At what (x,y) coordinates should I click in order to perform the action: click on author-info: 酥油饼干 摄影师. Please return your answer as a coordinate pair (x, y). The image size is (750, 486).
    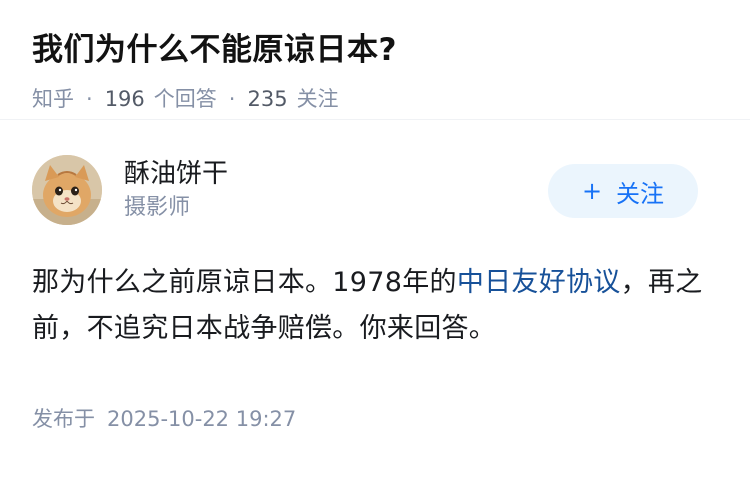
    Looking at the image, I should click on (176, 190).